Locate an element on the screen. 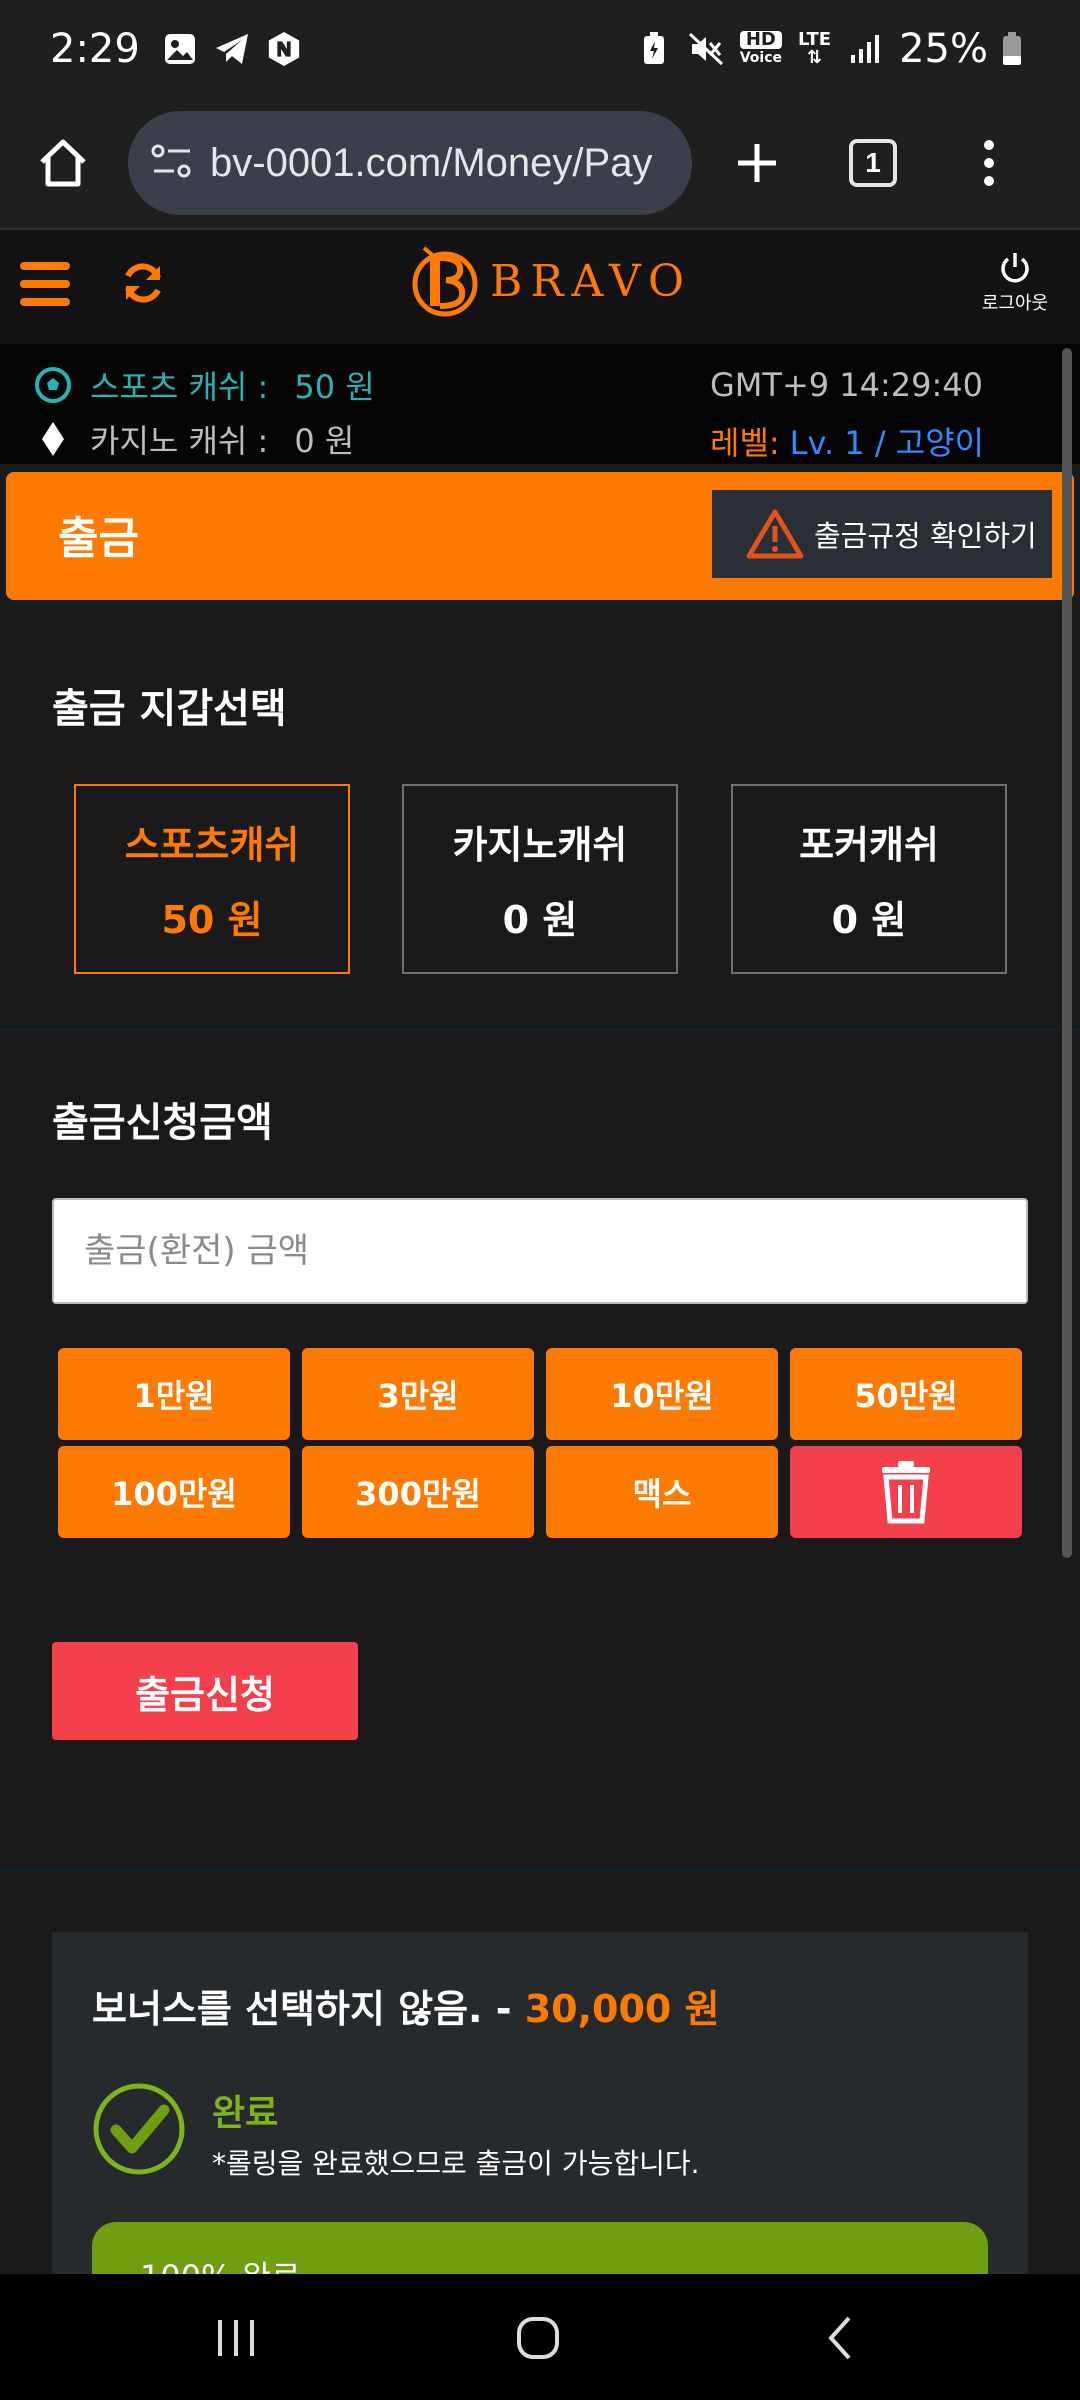 This screenshot has width=1080, height=2400. wallet-name: 포커캐쉬 is located at coordinates (869, 845).